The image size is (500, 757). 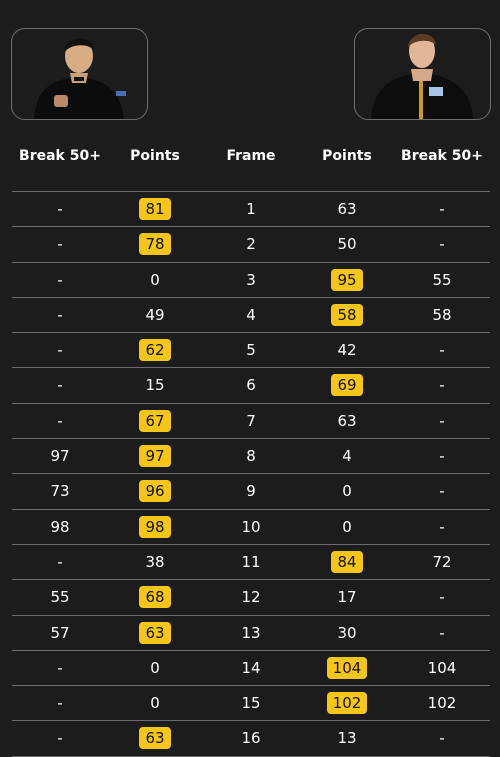 What do you see at coordinates (60, 456) in the screenshot?
I see `cell-break-left: 97` at bounding box center [60, 456].